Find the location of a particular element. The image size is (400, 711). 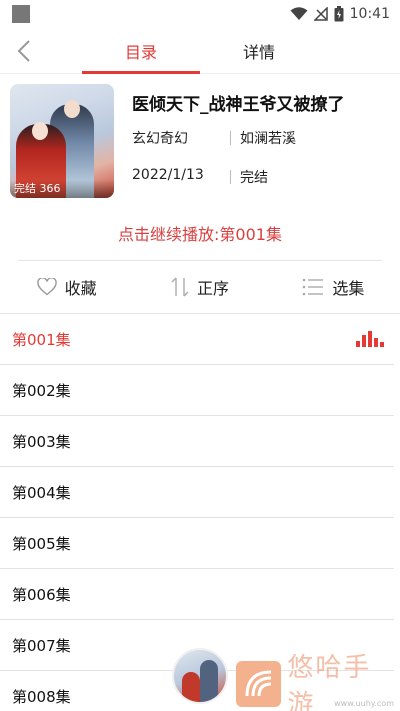

tab-details: 详情 is located at coordinates (259, 51).